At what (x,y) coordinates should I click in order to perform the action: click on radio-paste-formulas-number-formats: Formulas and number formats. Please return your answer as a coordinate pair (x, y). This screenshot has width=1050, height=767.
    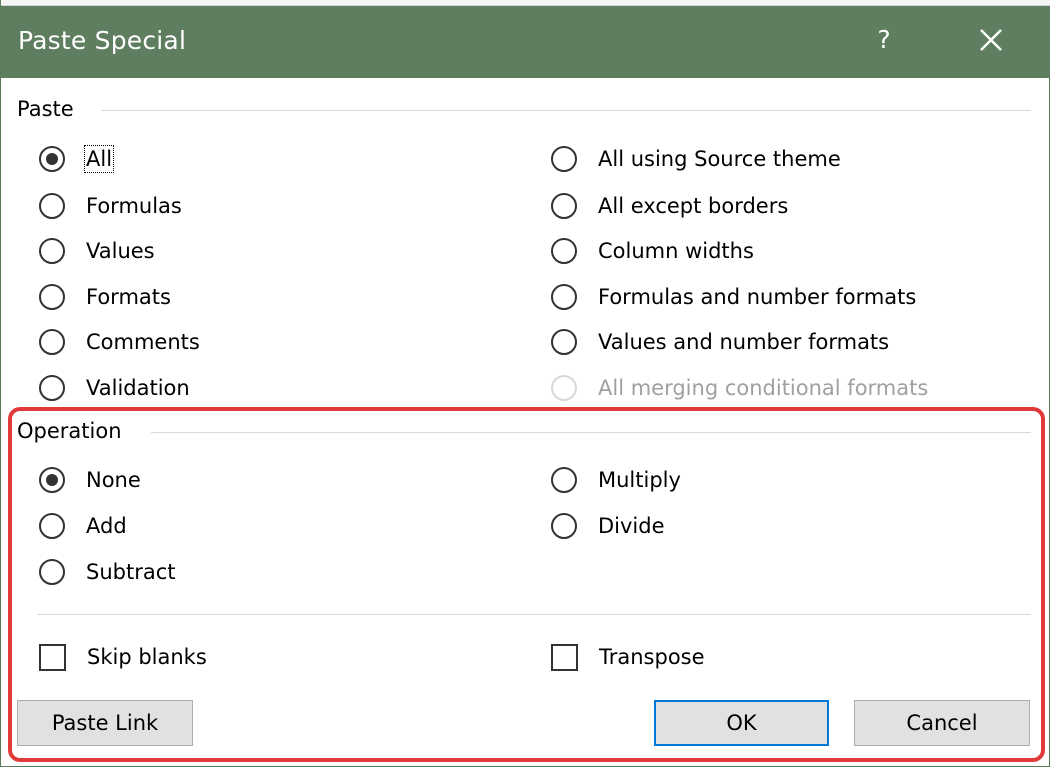
    Looking at the image, I should click on (733, 297).